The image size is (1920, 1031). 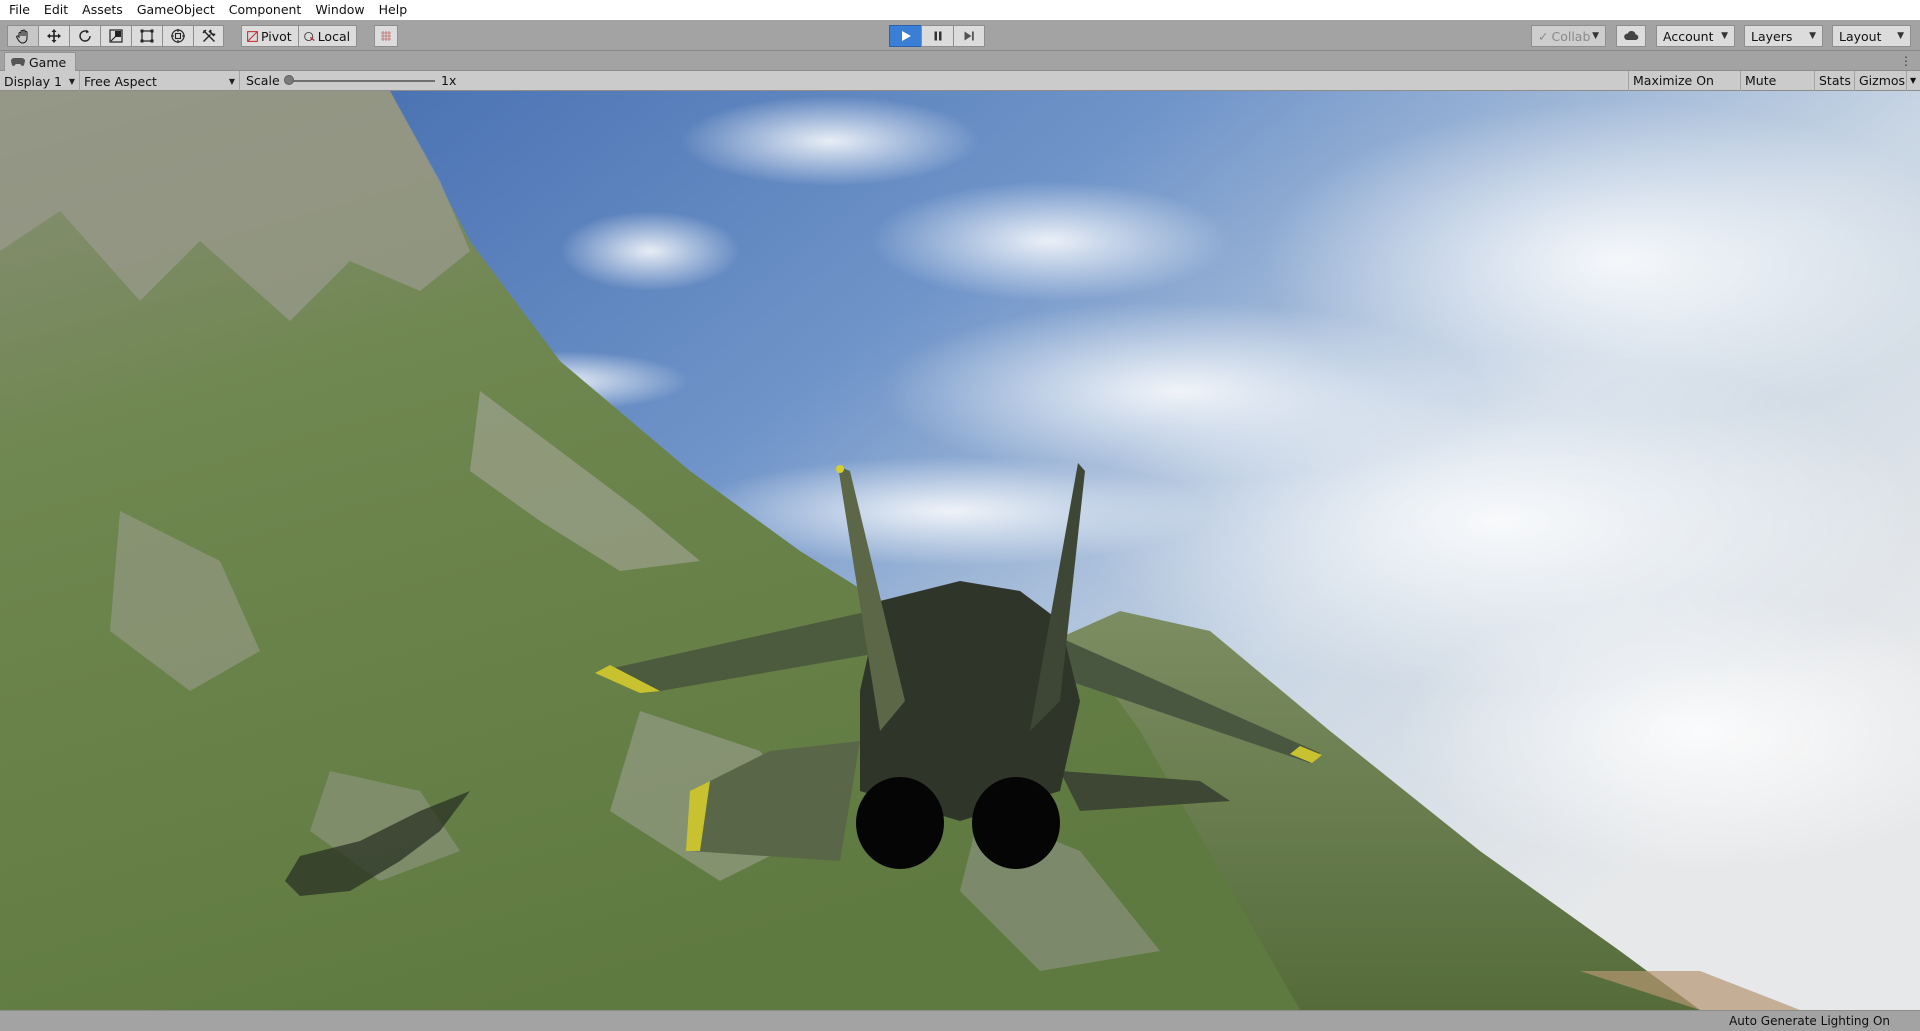 I want to click on scale-slider-track, so click(x=361, y=81).